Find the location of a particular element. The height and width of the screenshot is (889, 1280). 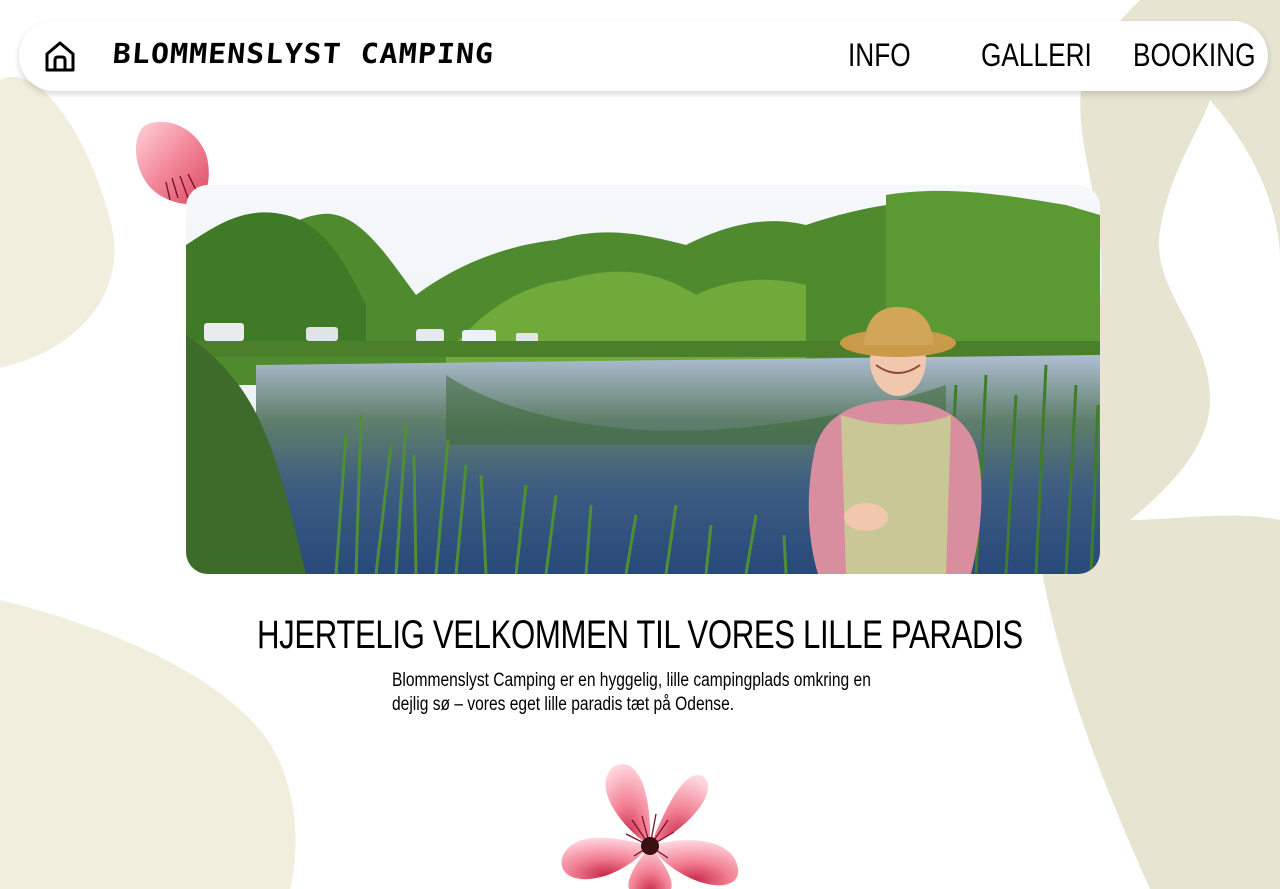

nav-link-booking: BOOKING is located at coordinates (1194, 55).